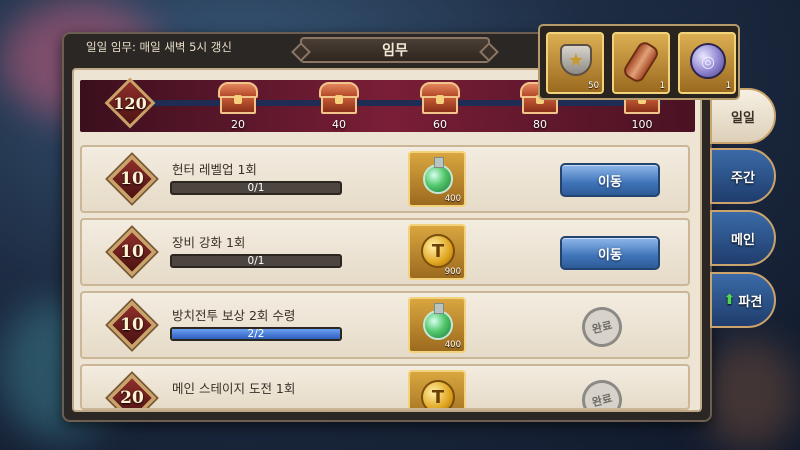 The image size is (800, 450). I want to click on preview-item: ★ 50, so click(575, 63).